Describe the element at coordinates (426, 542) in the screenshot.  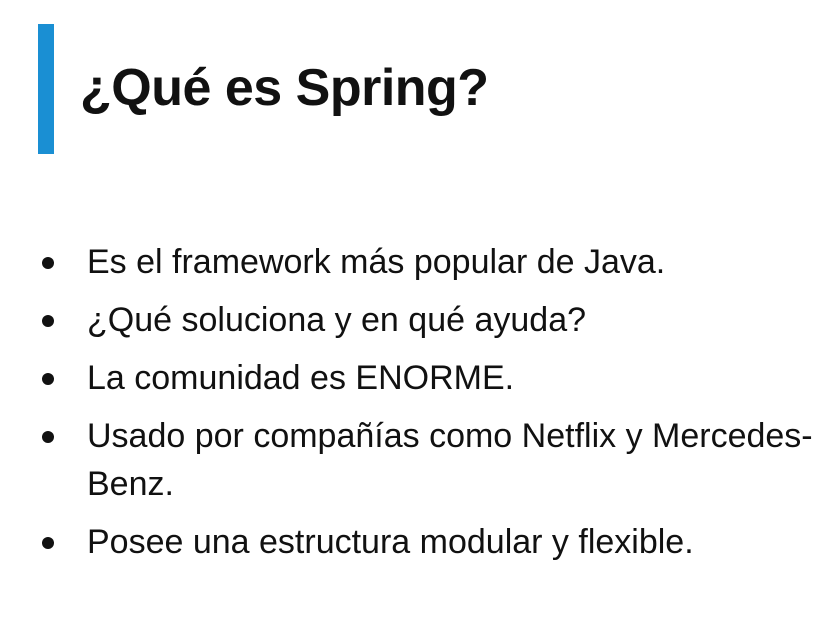
I see `bullet-item: Posee una estructura modular y flexible.` at that location.